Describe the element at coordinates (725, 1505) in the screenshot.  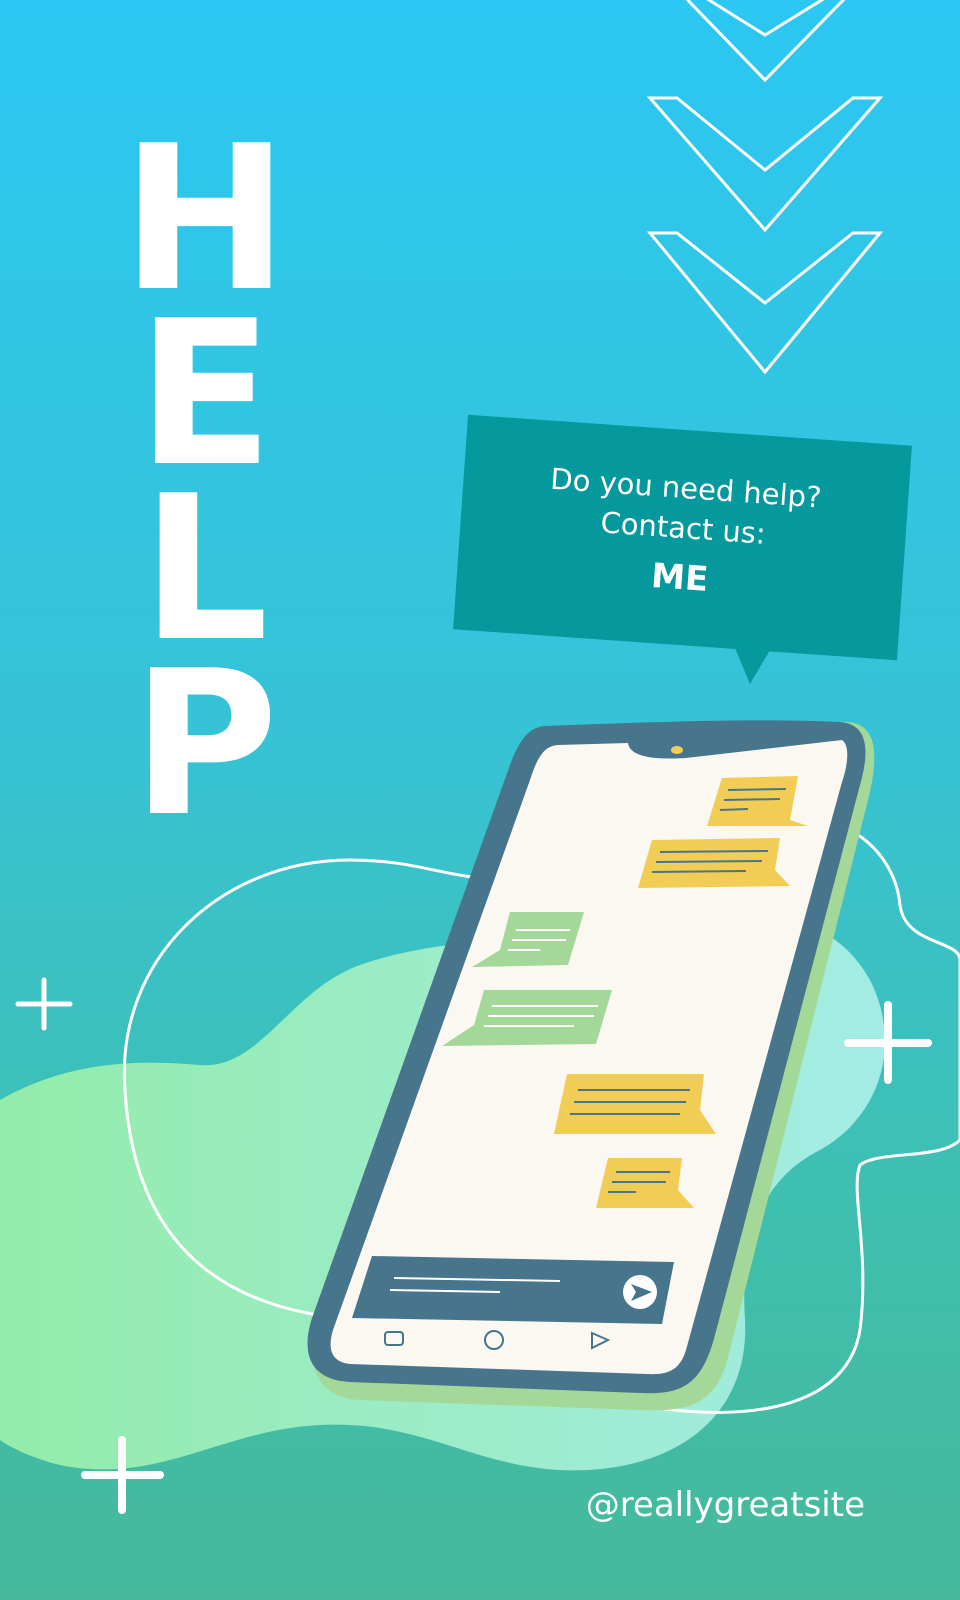
I see `website-handle: @reallygreatsite` at that location.